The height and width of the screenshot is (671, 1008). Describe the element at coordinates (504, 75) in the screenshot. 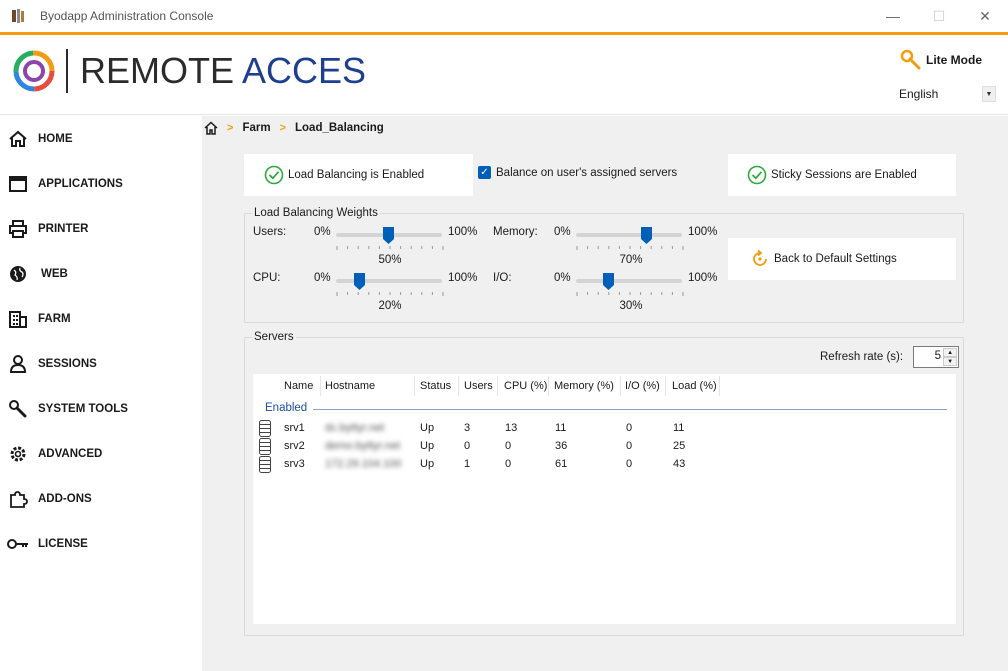

I see `app-header: REMOTE ACCES Lite Mode English ▼` at that location.